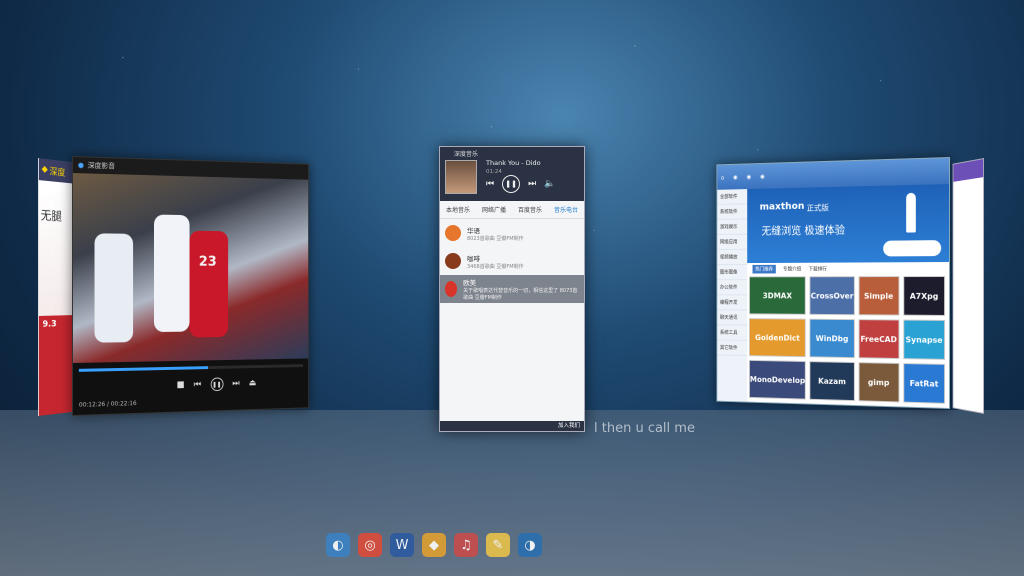 This screenshot has height=576, width=1024. I want to click on browser-banner: maxthon 正式版 无缝浏览 极速体验, so click(848, 224).